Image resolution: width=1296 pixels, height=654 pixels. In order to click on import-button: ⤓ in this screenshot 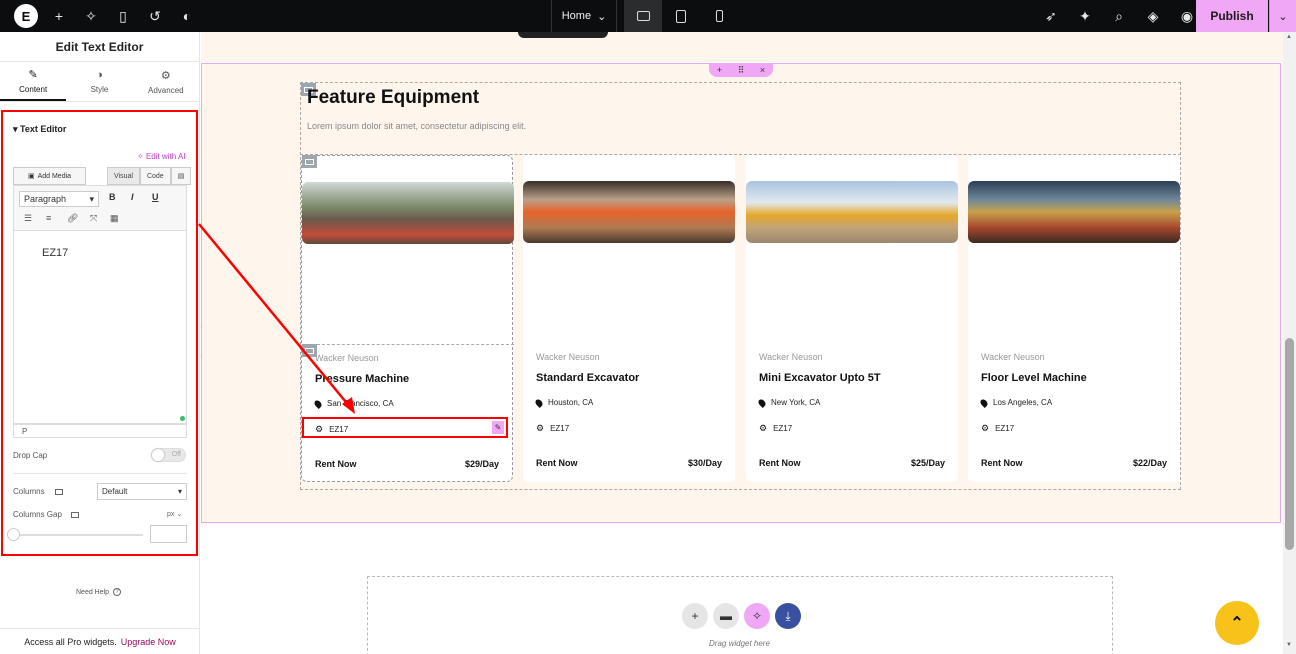, I will do `click(788, 616)`.